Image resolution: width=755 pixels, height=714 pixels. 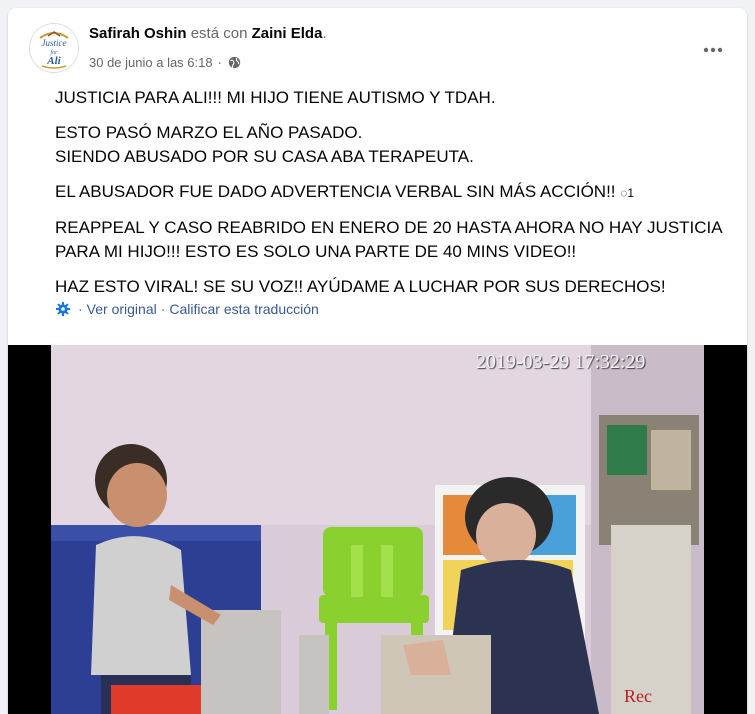 I want to click on avatar: Justice for Ali, so click(x=54, y=48).